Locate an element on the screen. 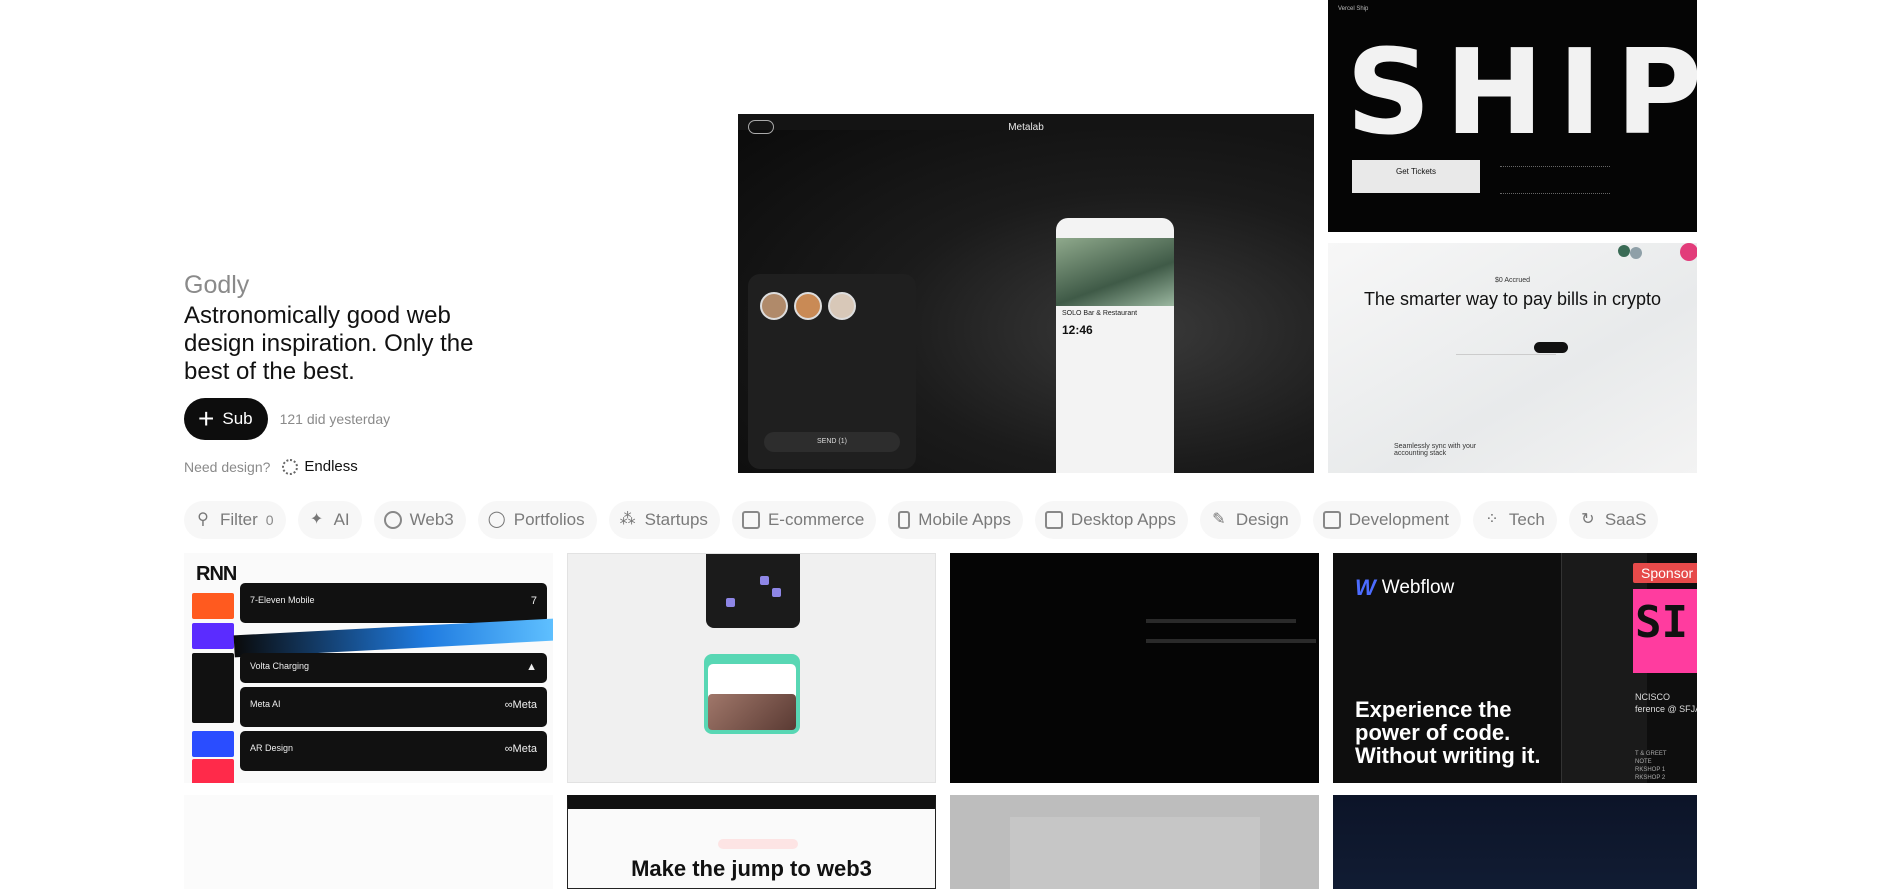  filter-chip-label: Portfolios is located at coordinates (549, 519).